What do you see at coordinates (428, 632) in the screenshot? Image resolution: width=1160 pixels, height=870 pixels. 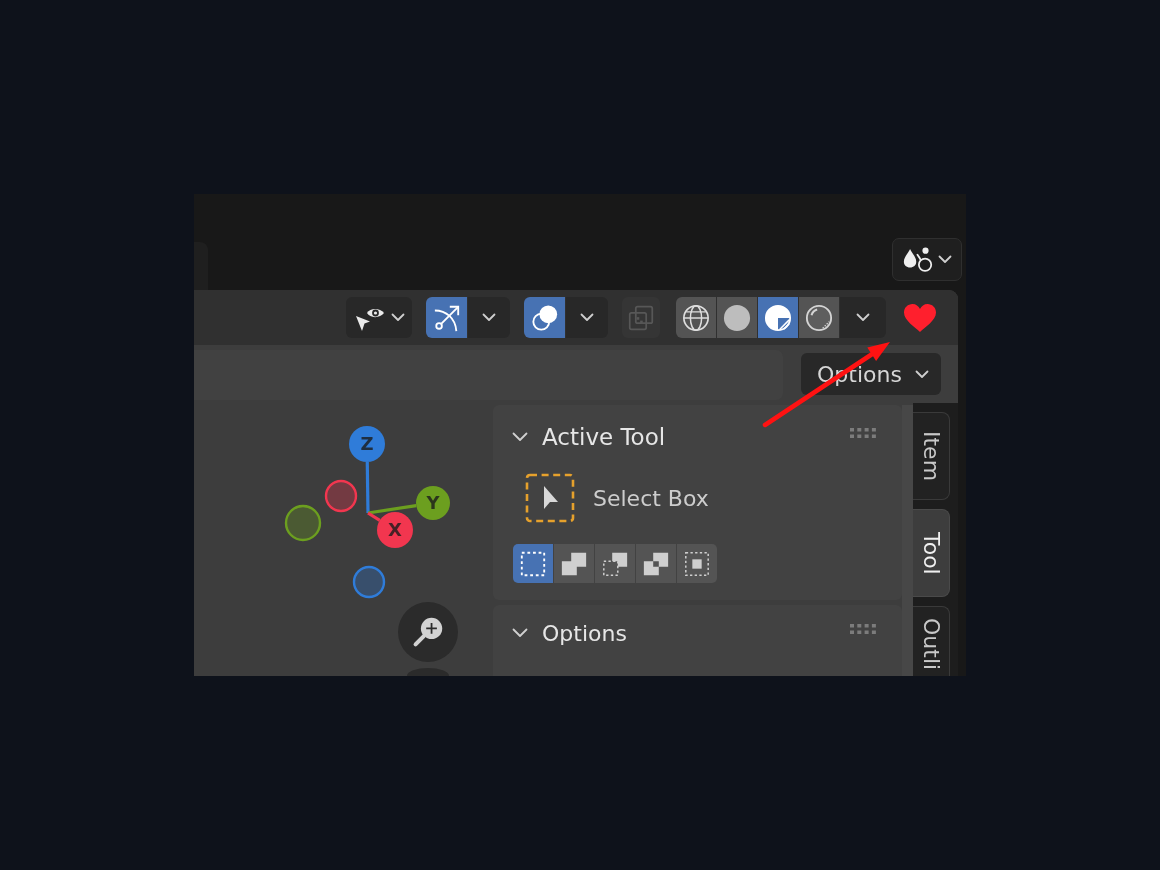 I see `magnifier-plus-icon` at bounding box center [428, 632].